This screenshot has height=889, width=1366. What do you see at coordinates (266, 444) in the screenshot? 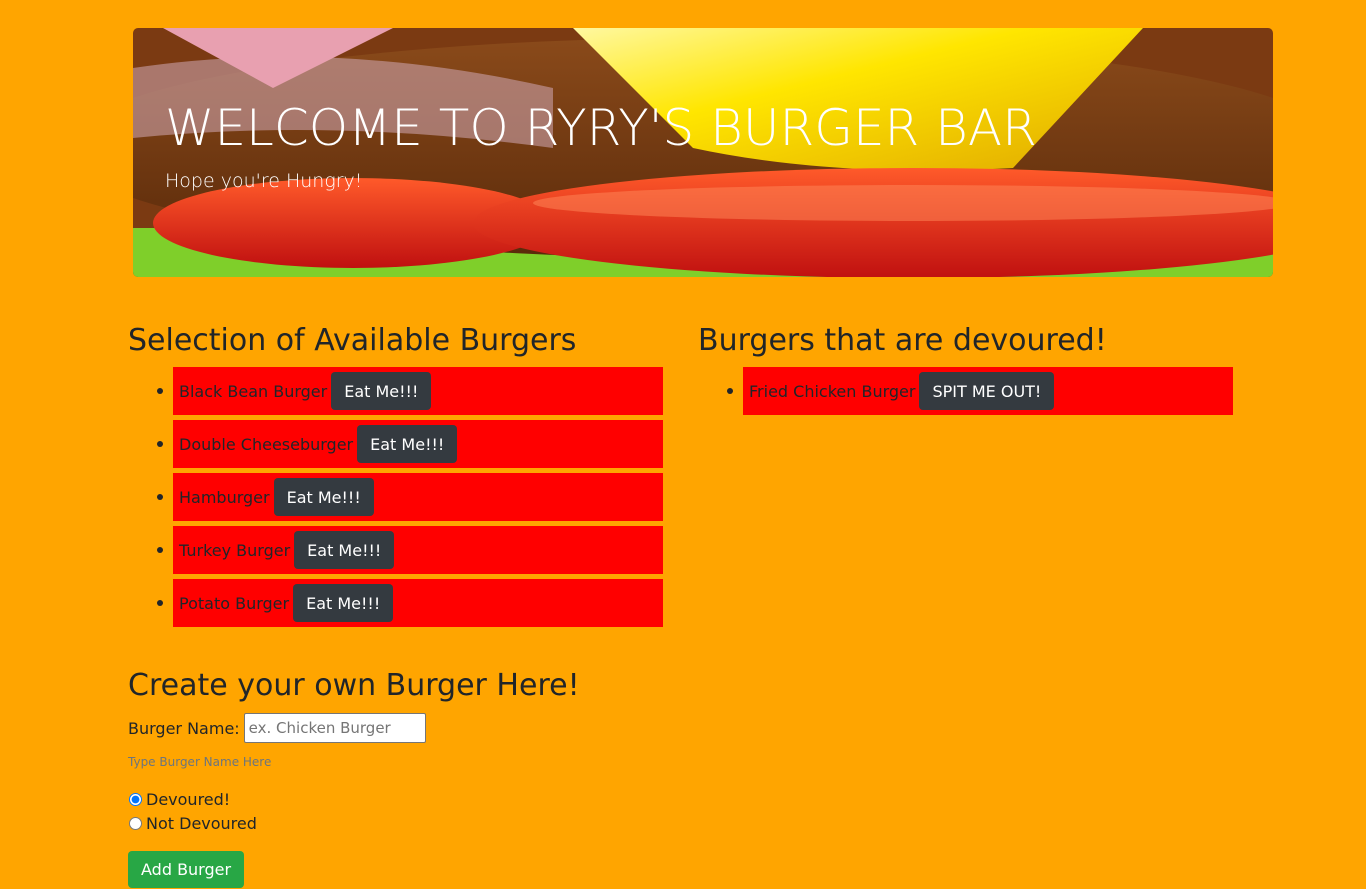
I see `burger-name: Double Cheeseburger` at bounding box center [266, 444].